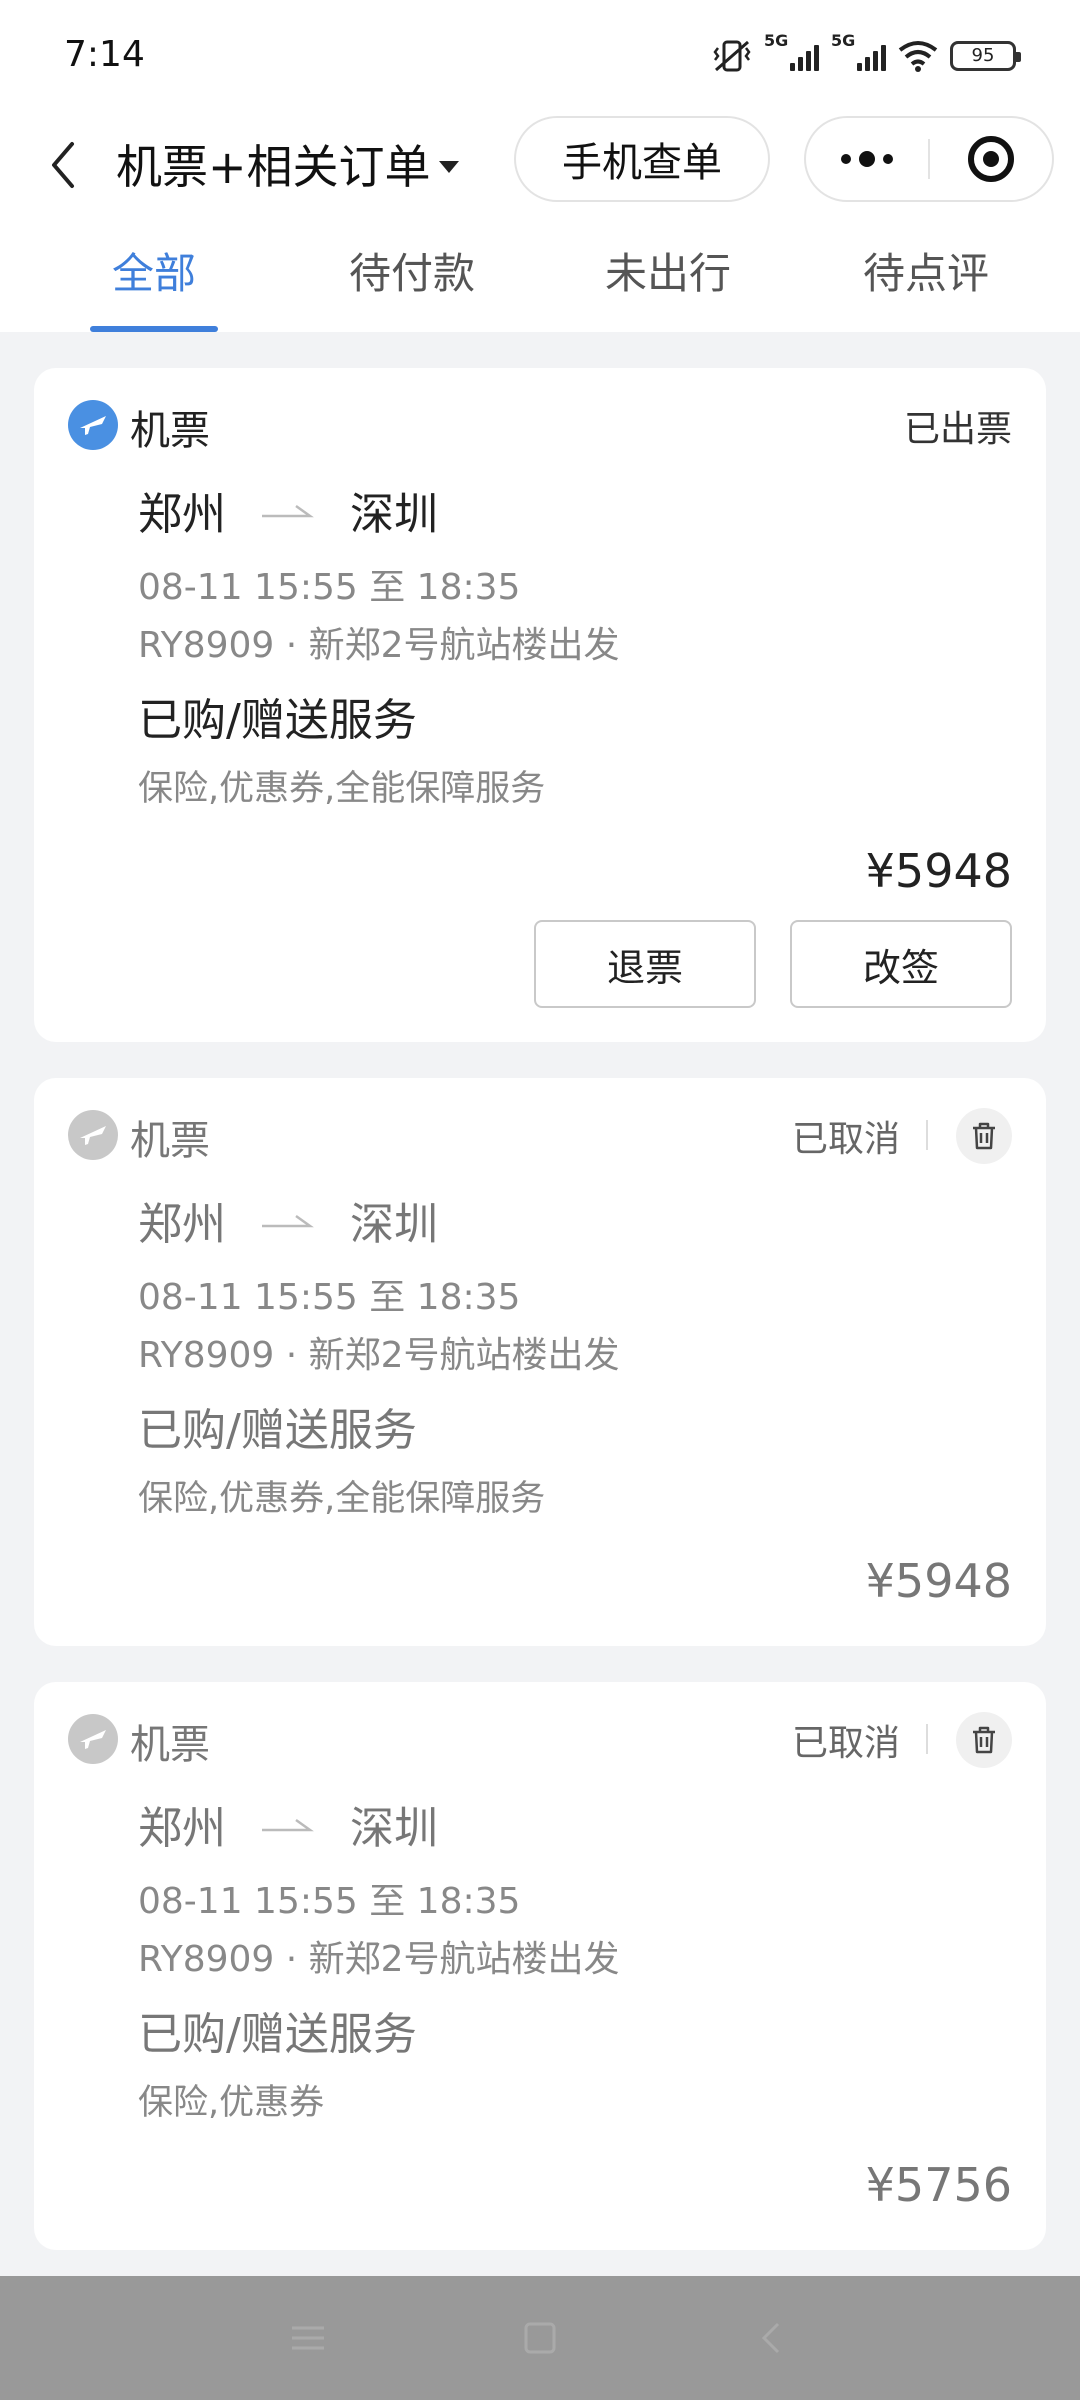  What do you see at coordinates (273, 167) in the screenshot?
I see `page-title: 机票+相关订单` at bounding box center [273, 167].